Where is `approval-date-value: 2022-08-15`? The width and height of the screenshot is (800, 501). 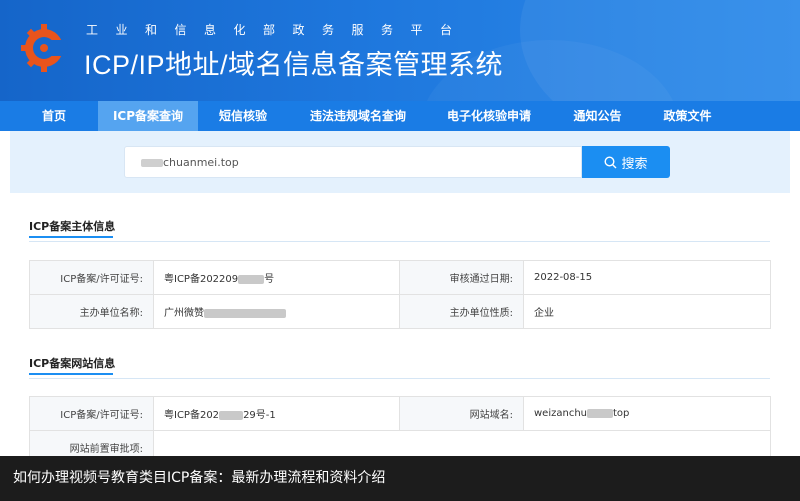
approval-date-value: 2022-08-15 is located at coordinates (647, 277).